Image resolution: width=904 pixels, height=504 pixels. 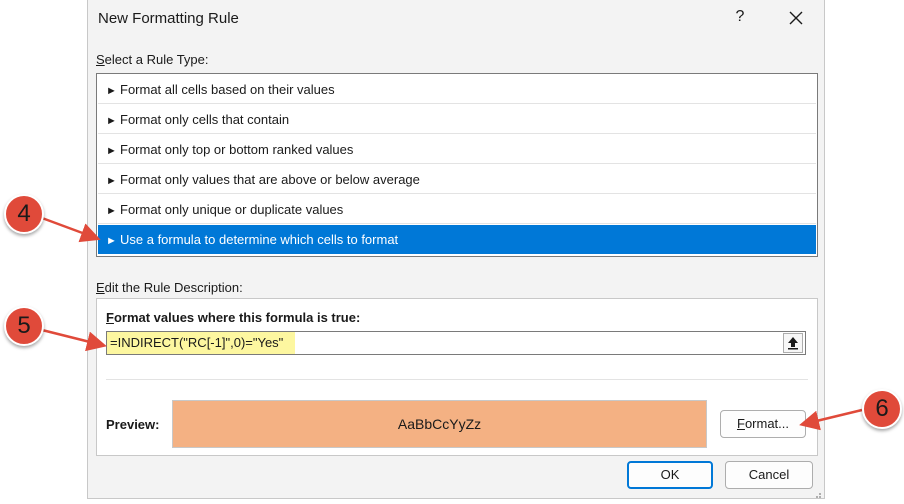 I want to click on rule-type-label: Select a Rule Type:, so click(x=152, y=59).